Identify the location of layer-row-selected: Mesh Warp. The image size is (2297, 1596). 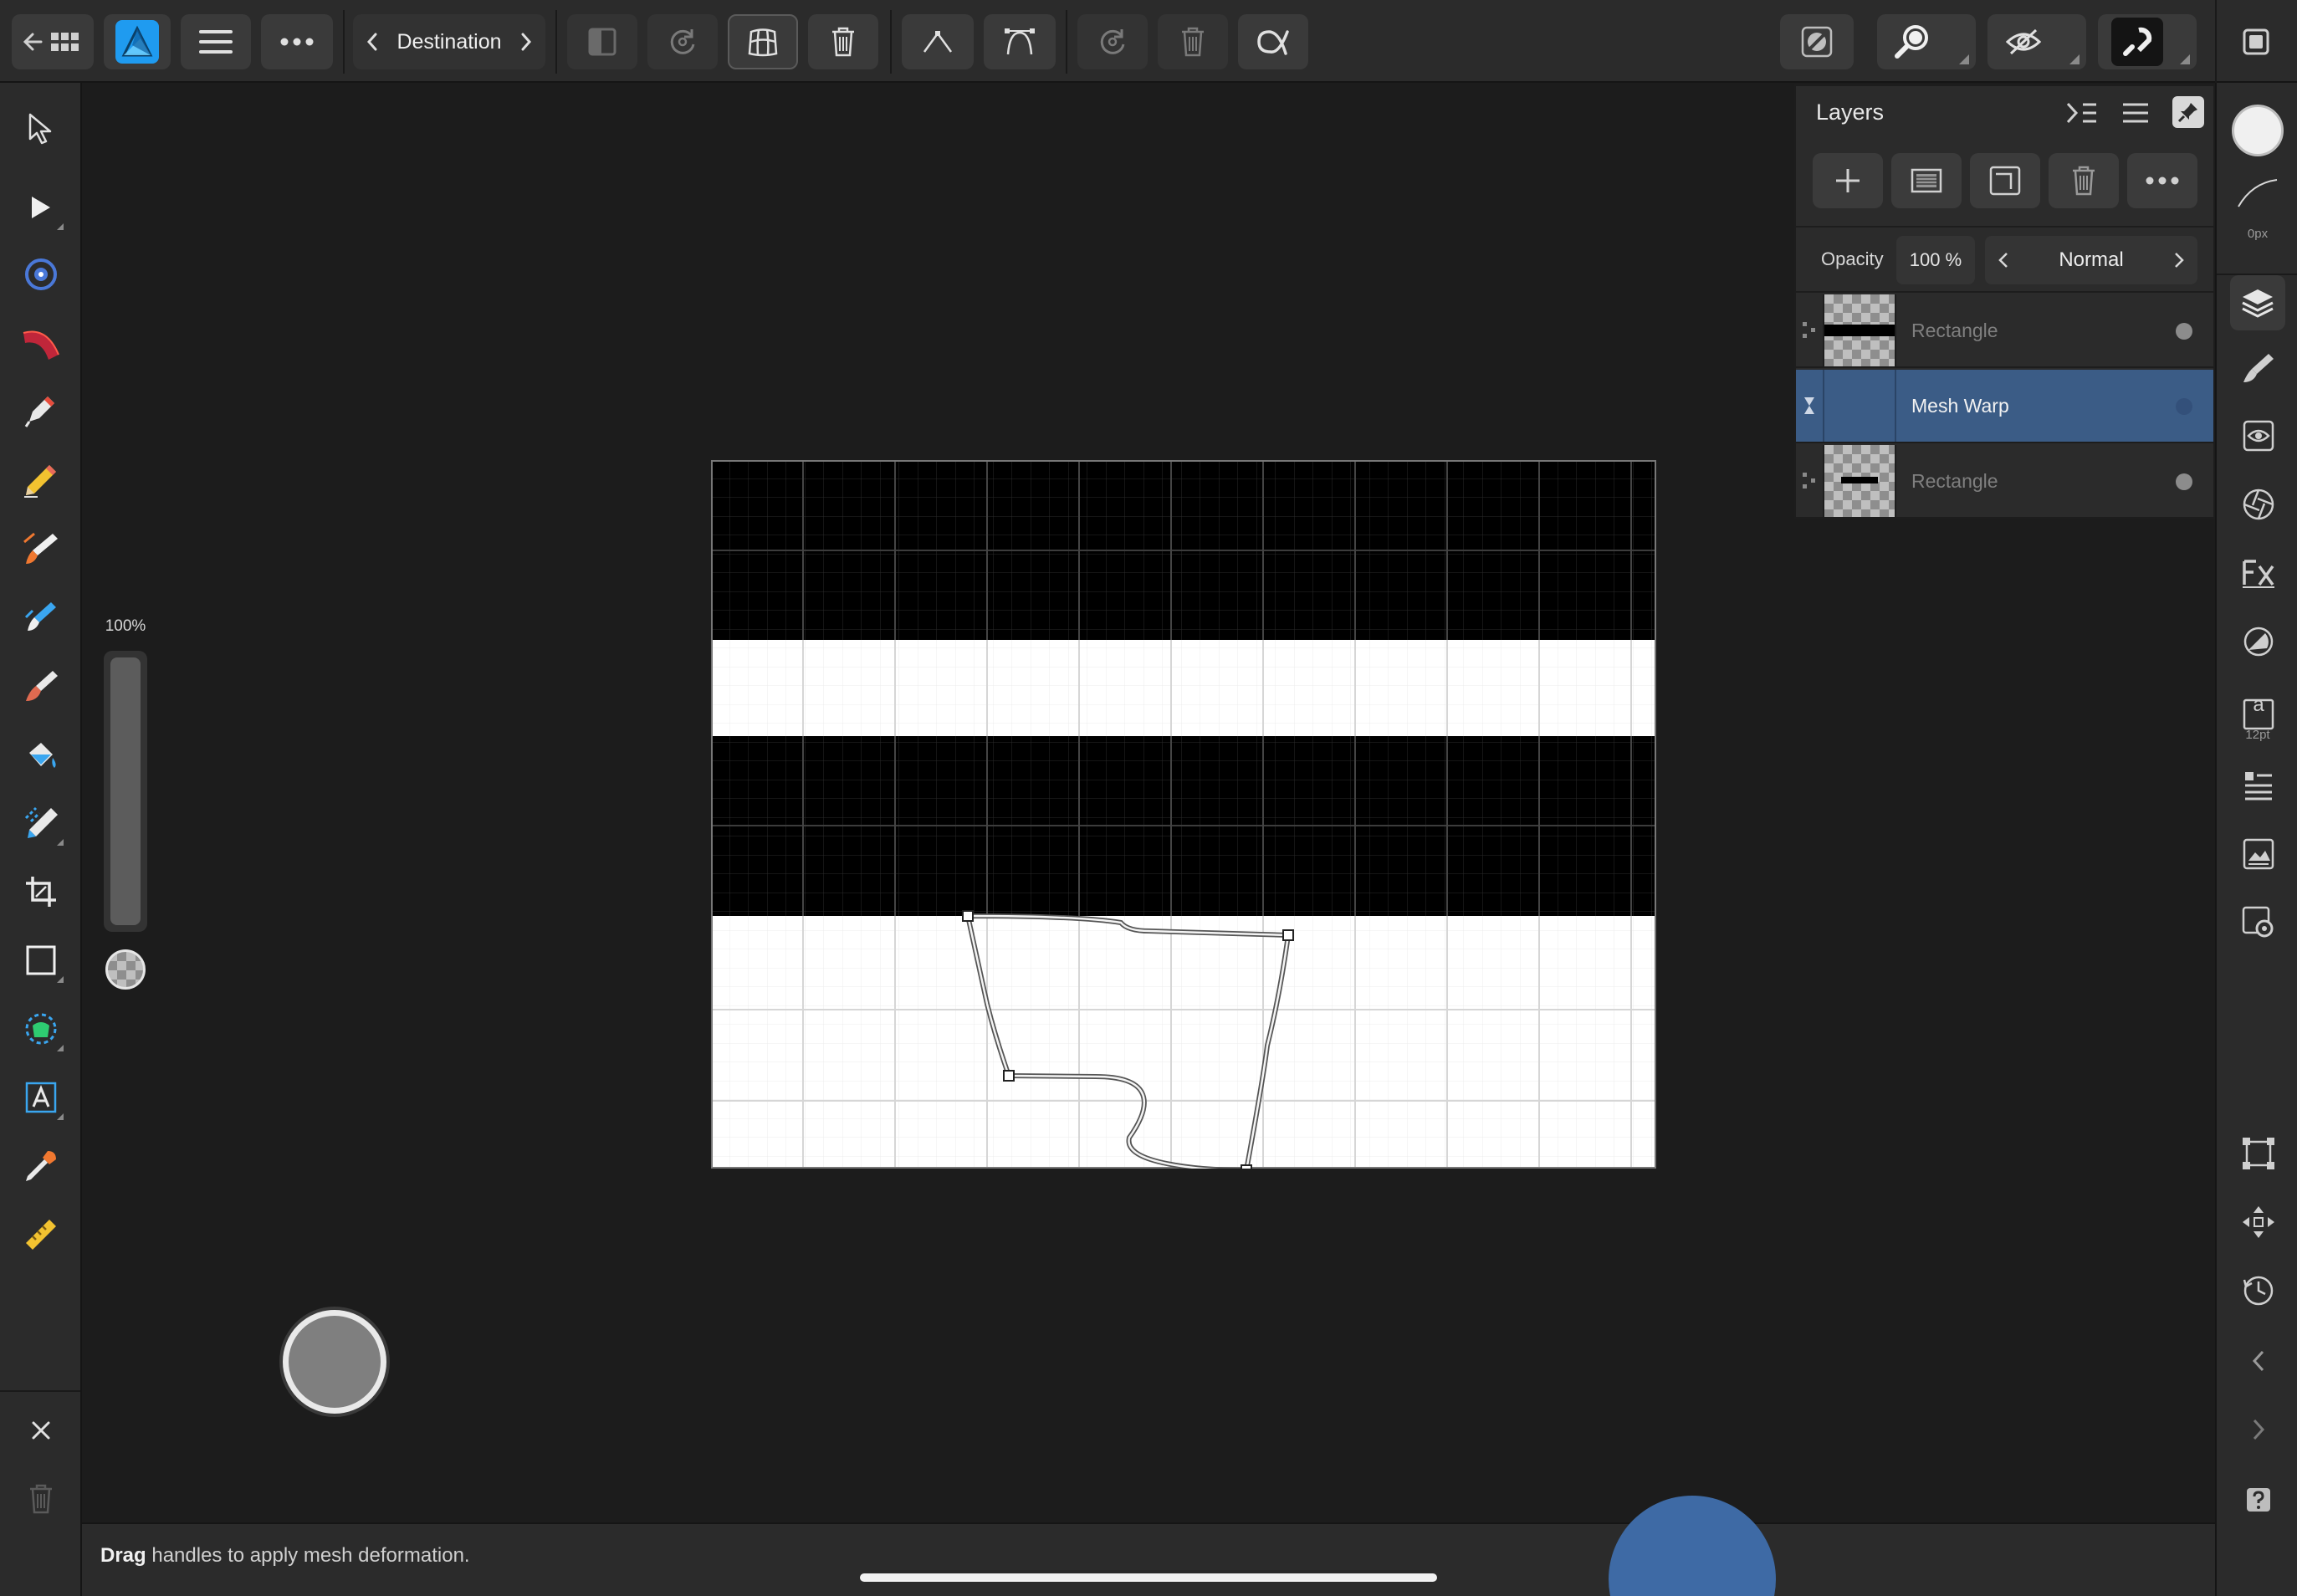
(2004, 407).